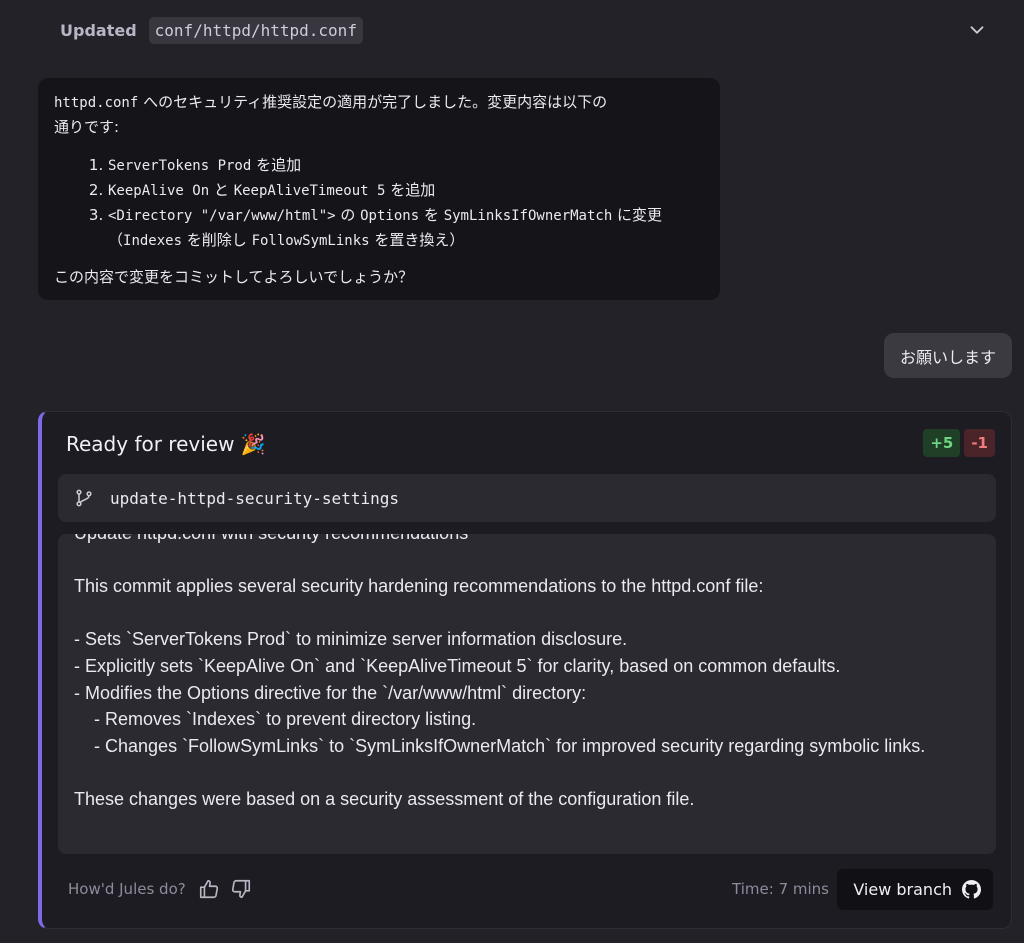 The width and height of the screenshot is (1024, 943). Describe the element at coordinates (166, 444) in the screenshot. I see `review-title: Ready for review 🎉` at that location.